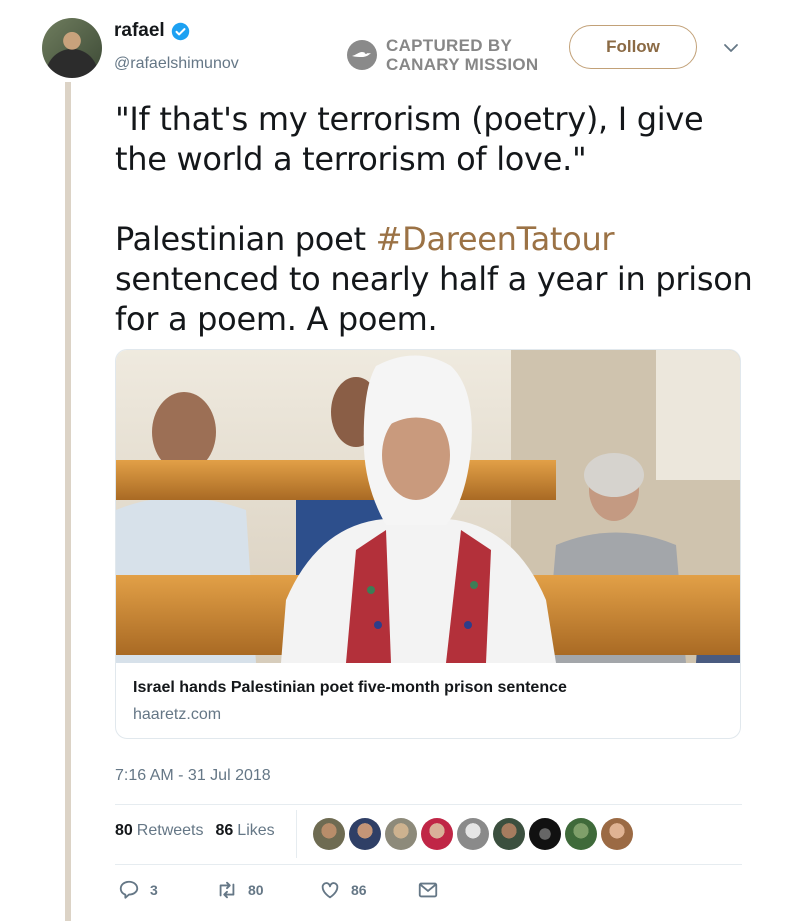  I want to click on avatar, so click(72, 48).